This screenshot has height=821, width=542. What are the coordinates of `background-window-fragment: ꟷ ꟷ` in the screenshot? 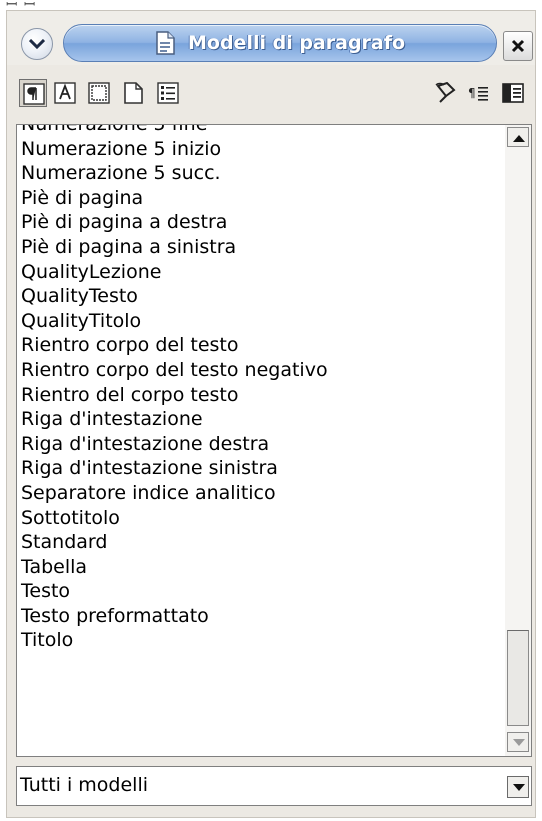 It's located at (21, 5).